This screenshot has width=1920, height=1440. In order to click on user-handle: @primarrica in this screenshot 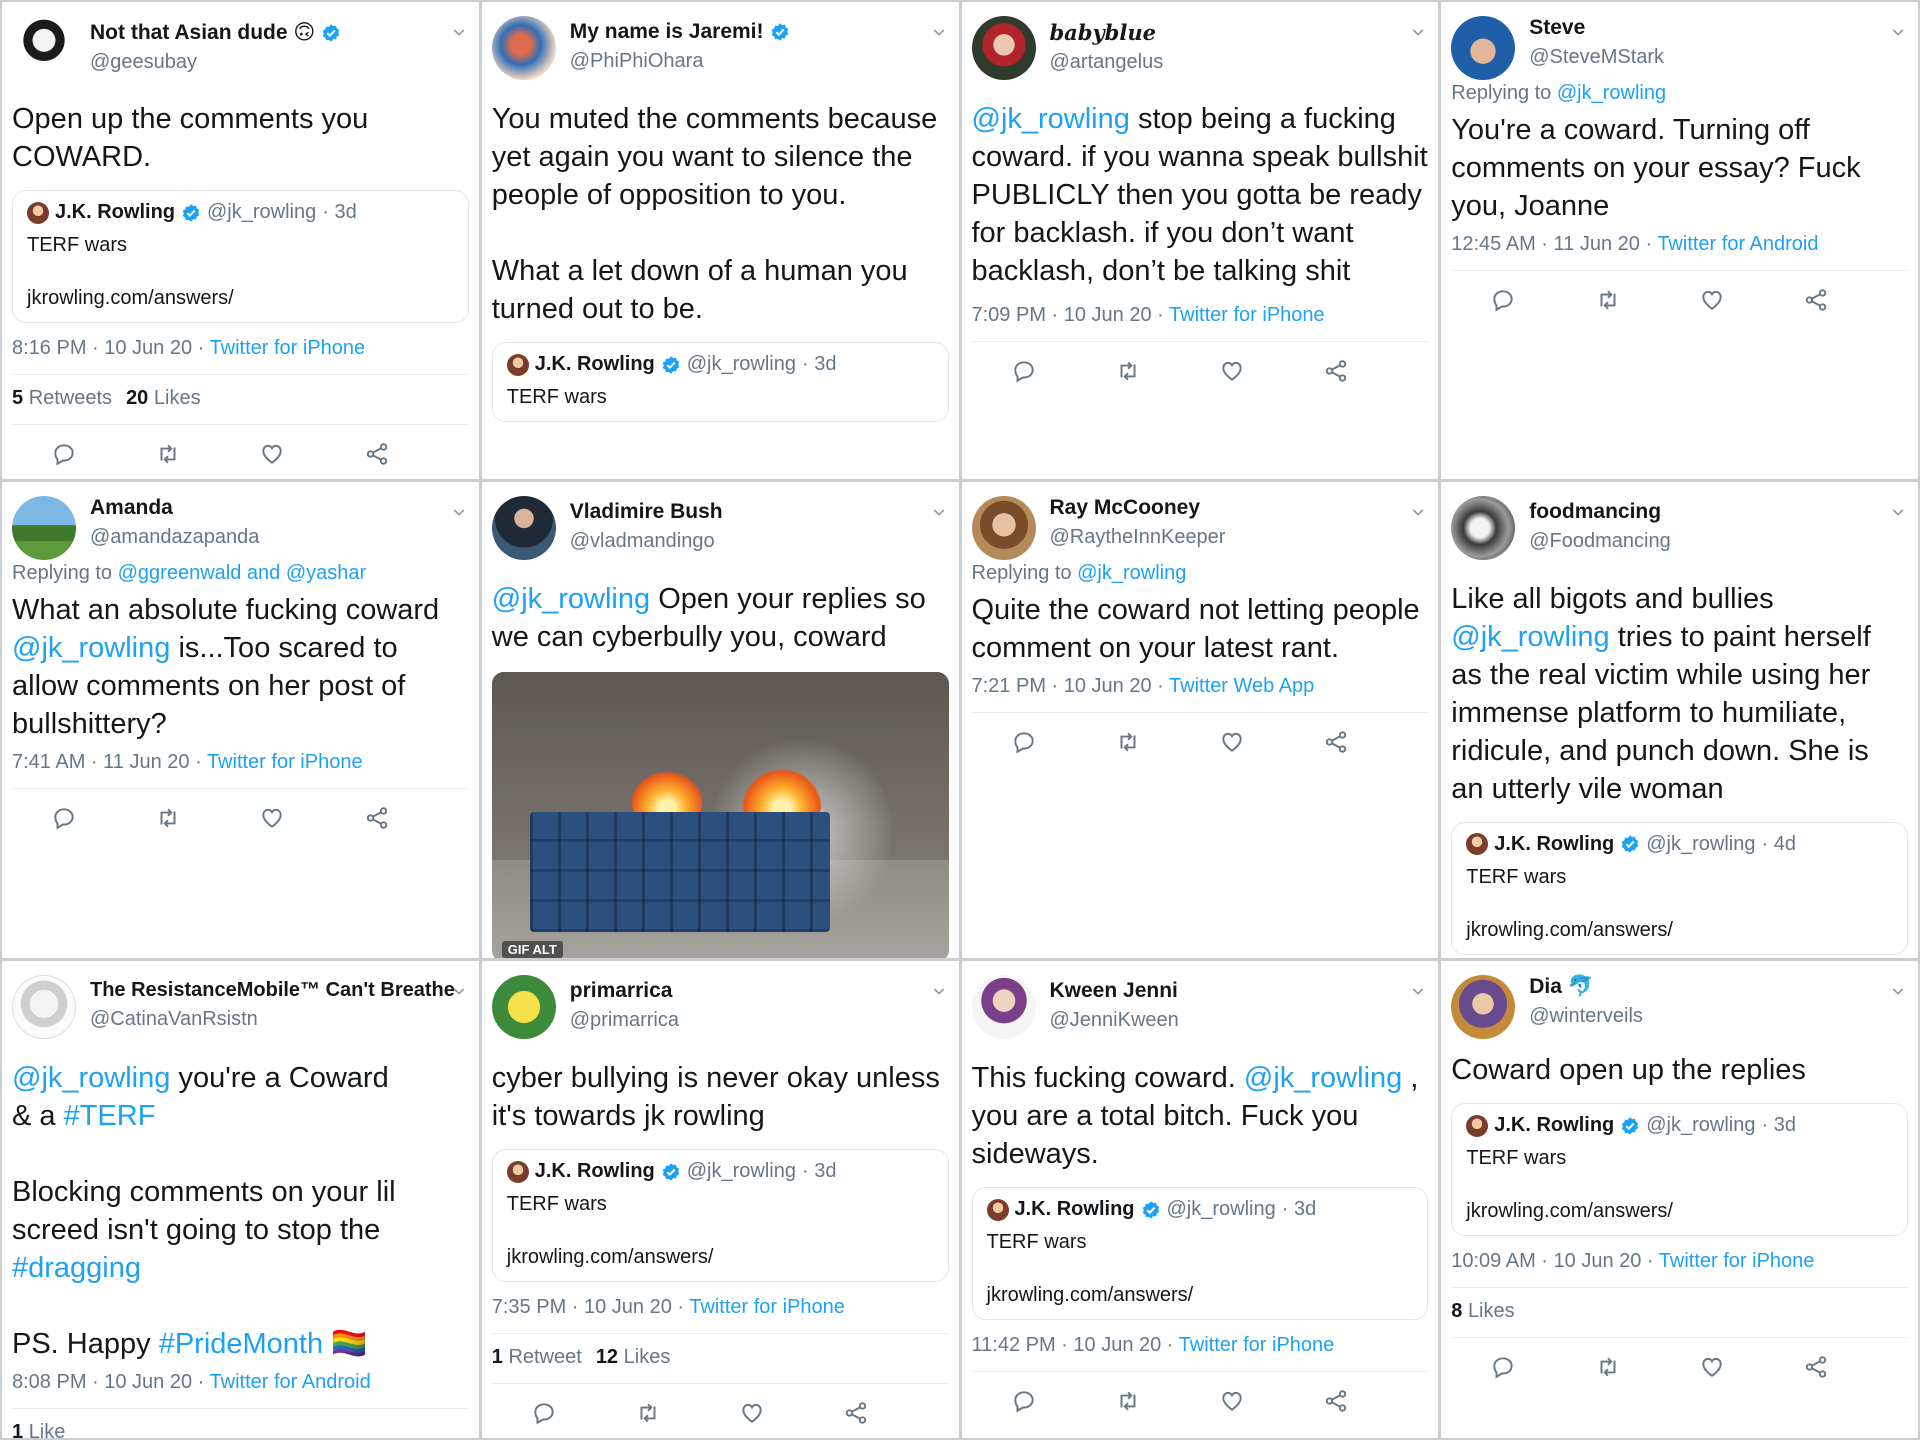, I will do `click(759, 1020)`.